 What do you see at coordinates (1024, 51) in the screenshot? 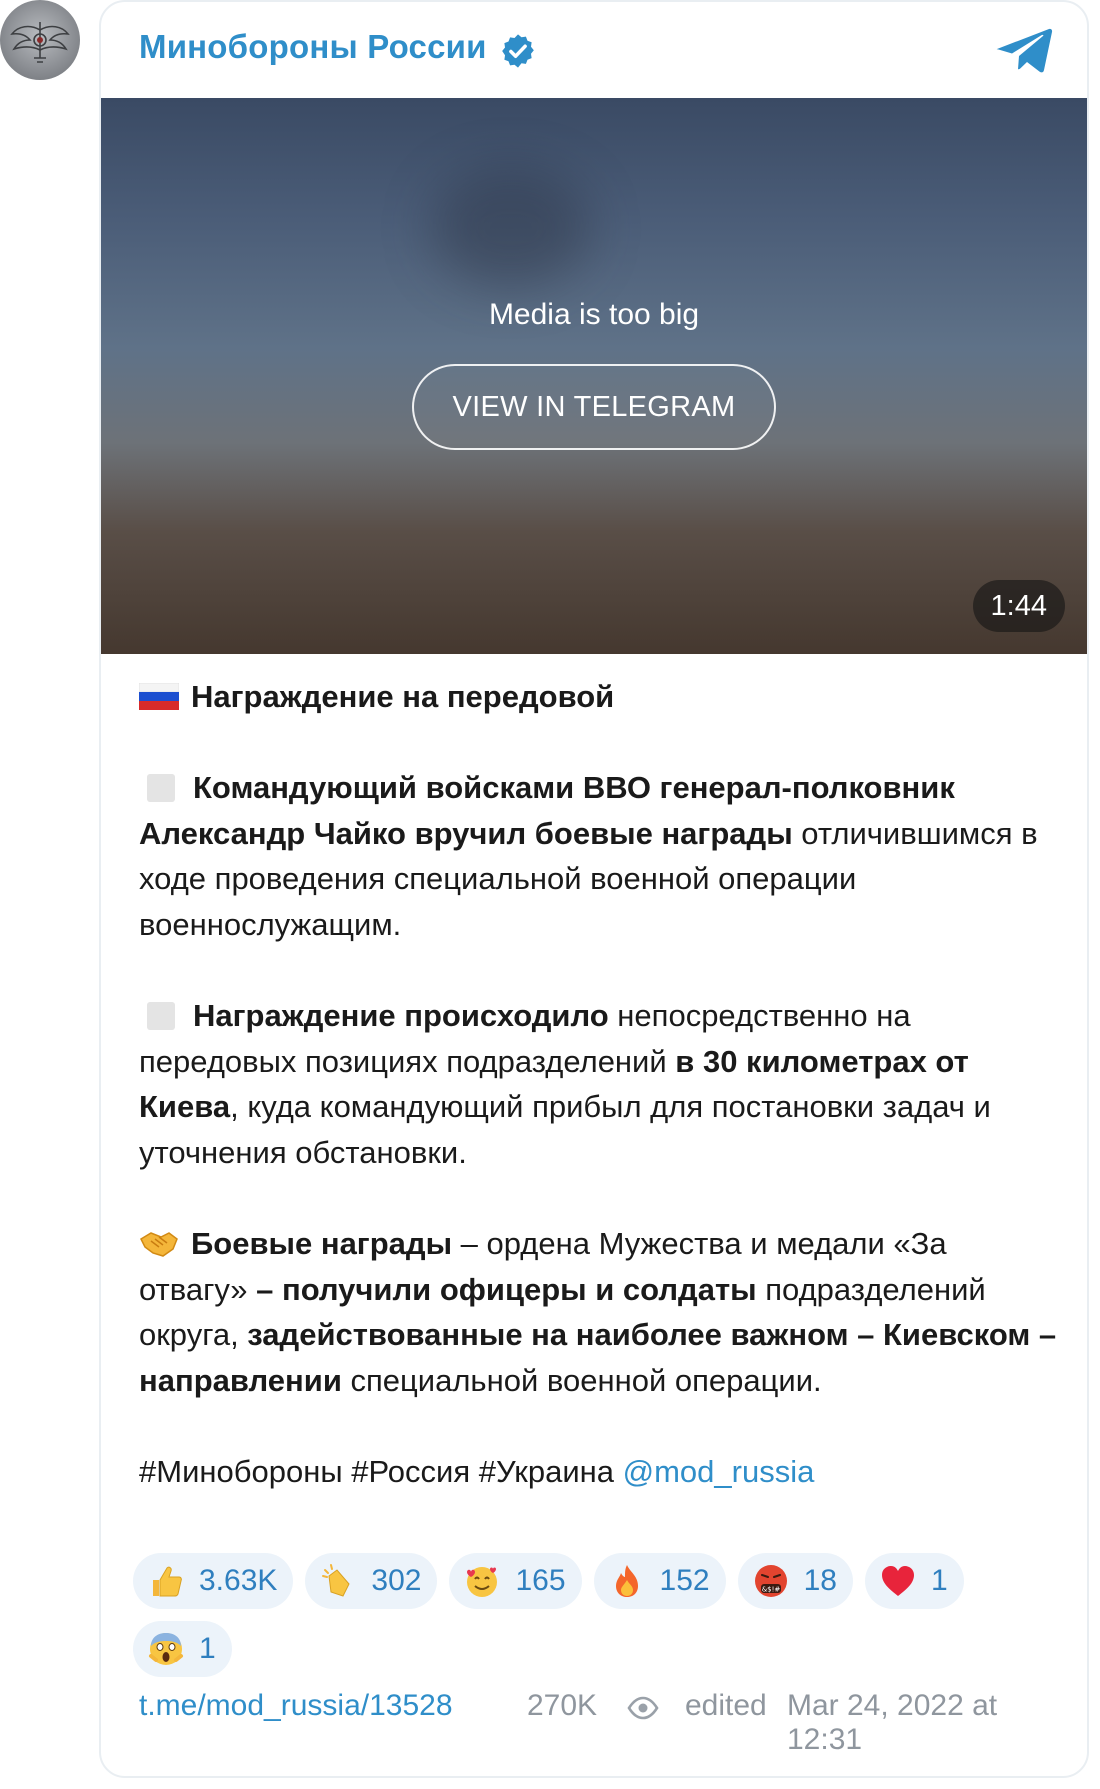
I see `telegram-logo-icon` at bounding box center [1024, 51].